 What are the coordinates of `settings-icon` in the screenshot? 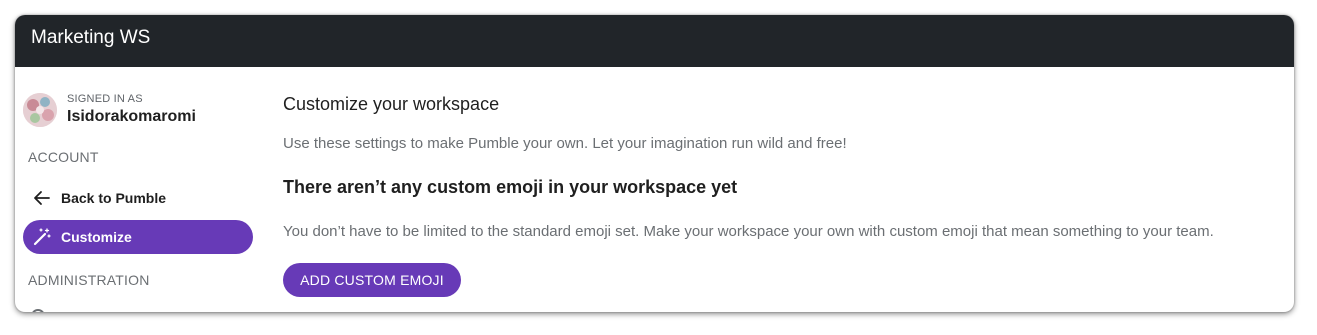 It's located at (38, 310).